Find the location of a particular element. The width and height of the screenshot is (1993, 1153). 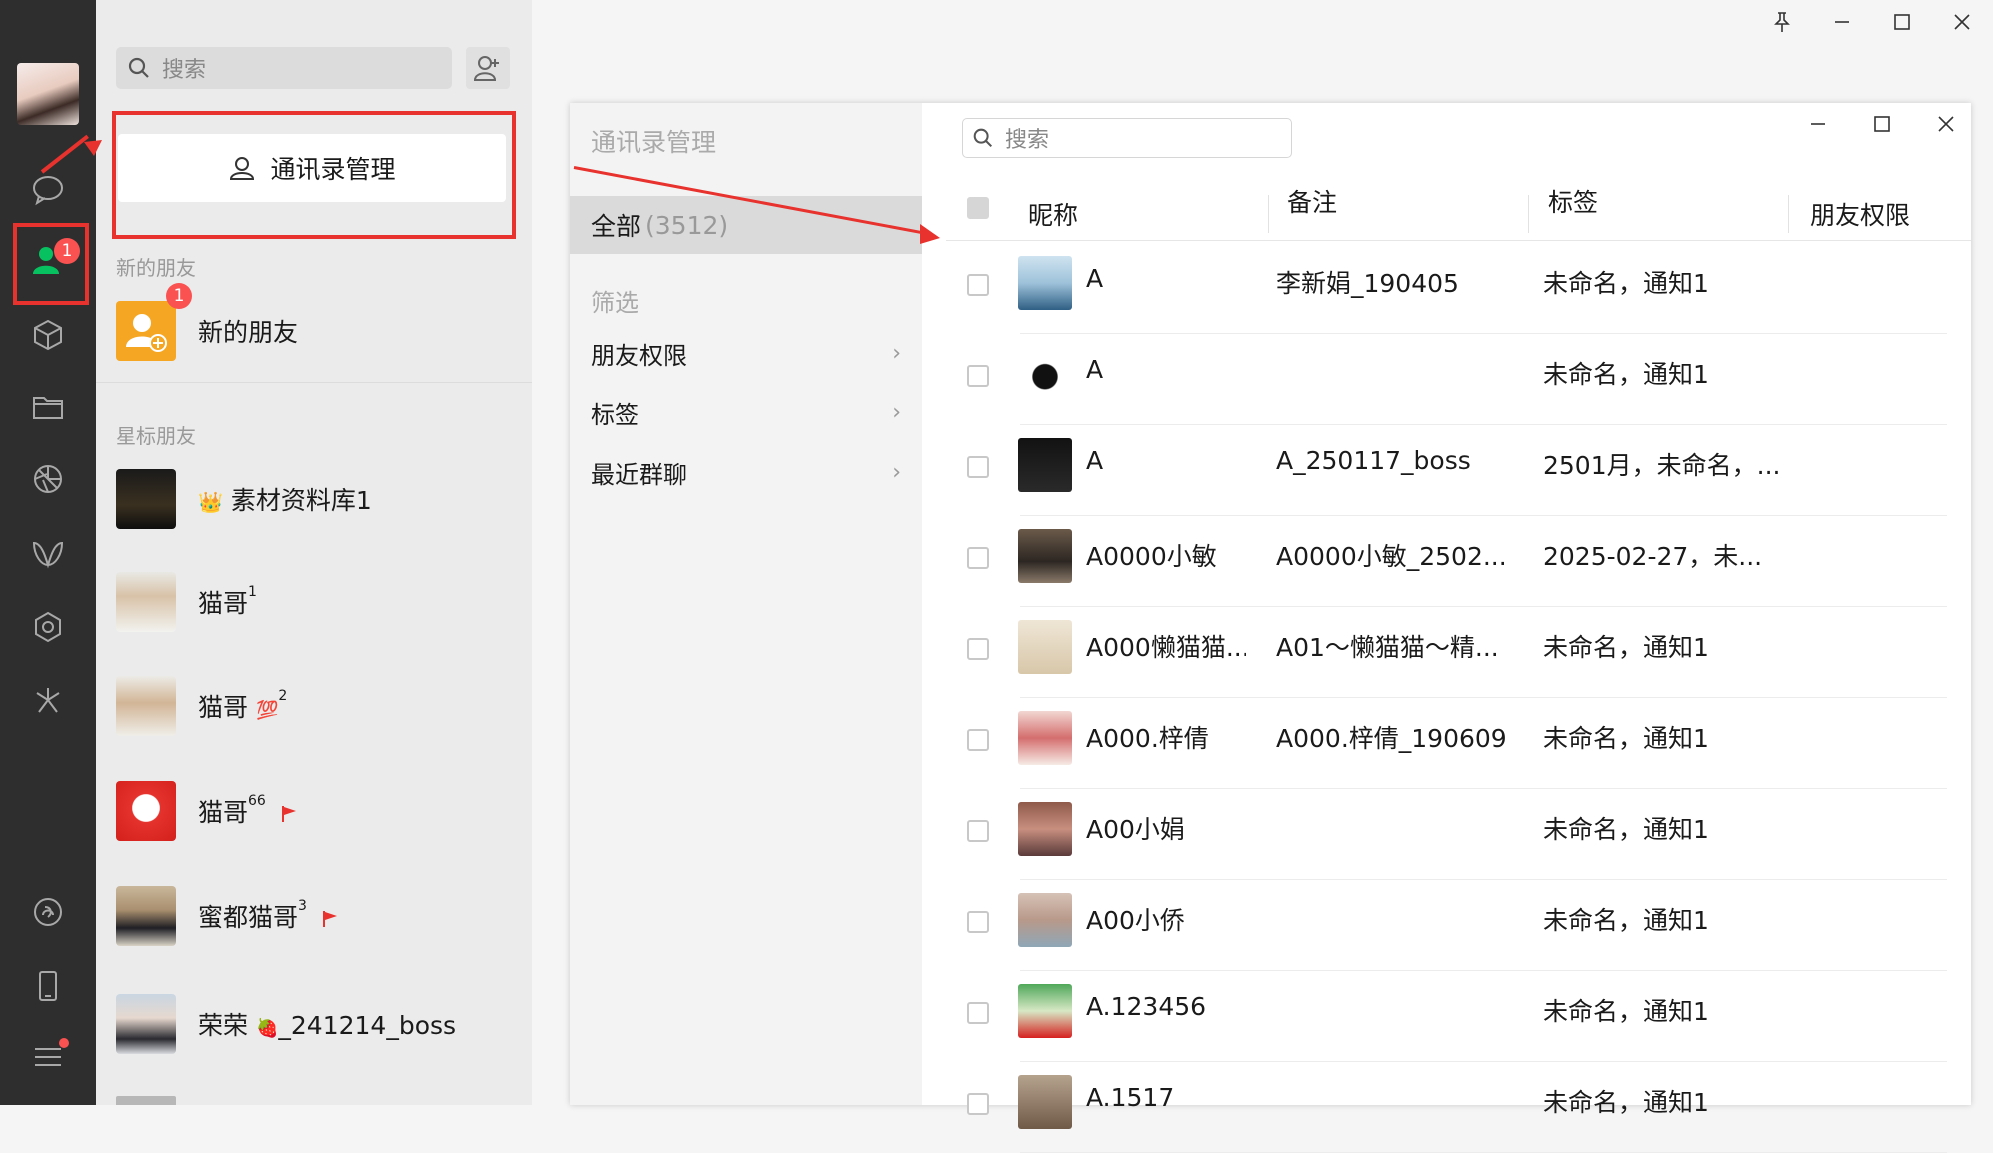

channels-icon is located at coordinates (48, 554).